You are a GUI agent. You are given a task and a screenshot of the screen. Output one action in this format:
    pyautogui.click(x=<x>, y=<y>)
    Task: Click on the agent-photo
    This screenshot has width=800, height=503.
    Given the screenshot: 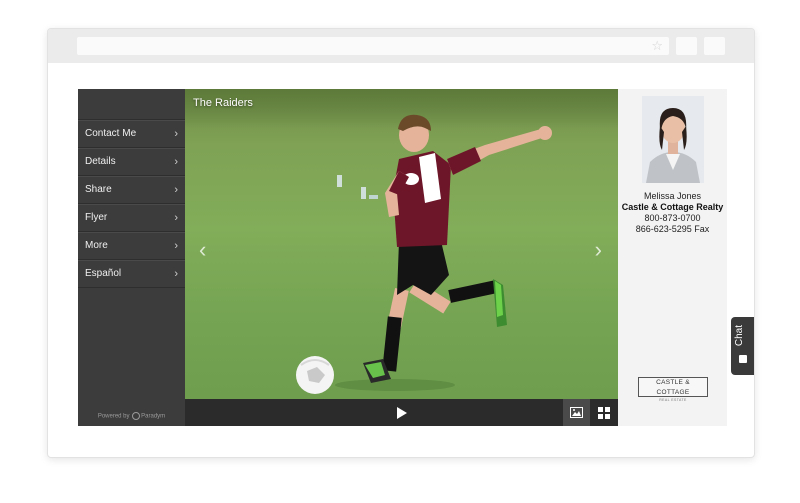 What is the action you would take?
    pyautogui.click(x=673, y=139)
    